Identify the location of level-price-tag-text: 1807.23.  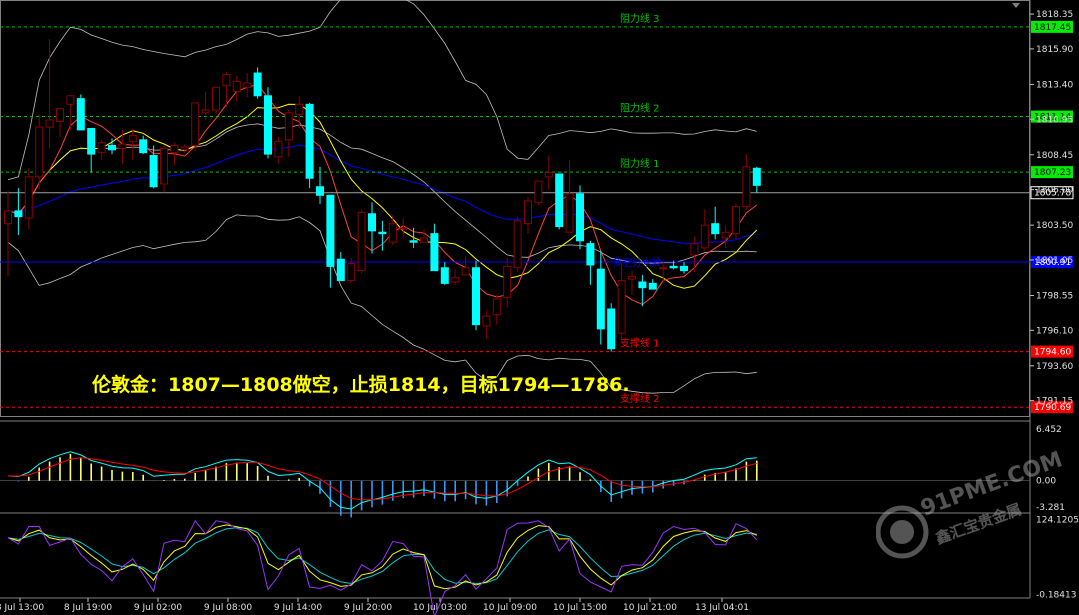
(1052, 173).